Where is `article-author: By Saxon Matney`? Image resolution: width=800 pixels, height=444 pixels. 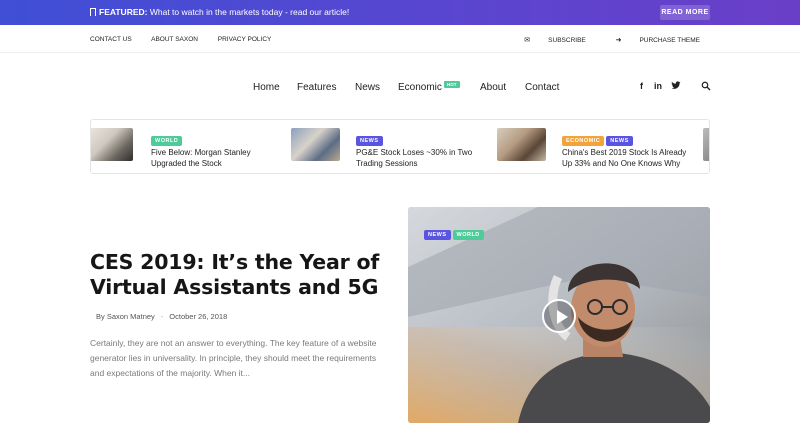
article-author: By Saxon Matney is located at coordinates (125, 316).